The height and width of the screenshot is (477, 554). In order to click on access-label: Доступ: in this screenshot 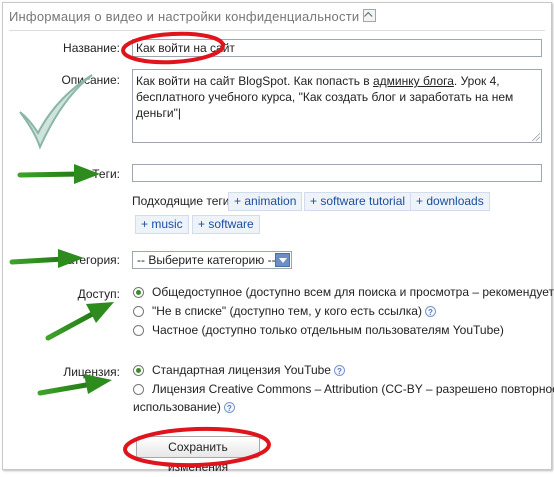, I will do `click(98, 294)`.